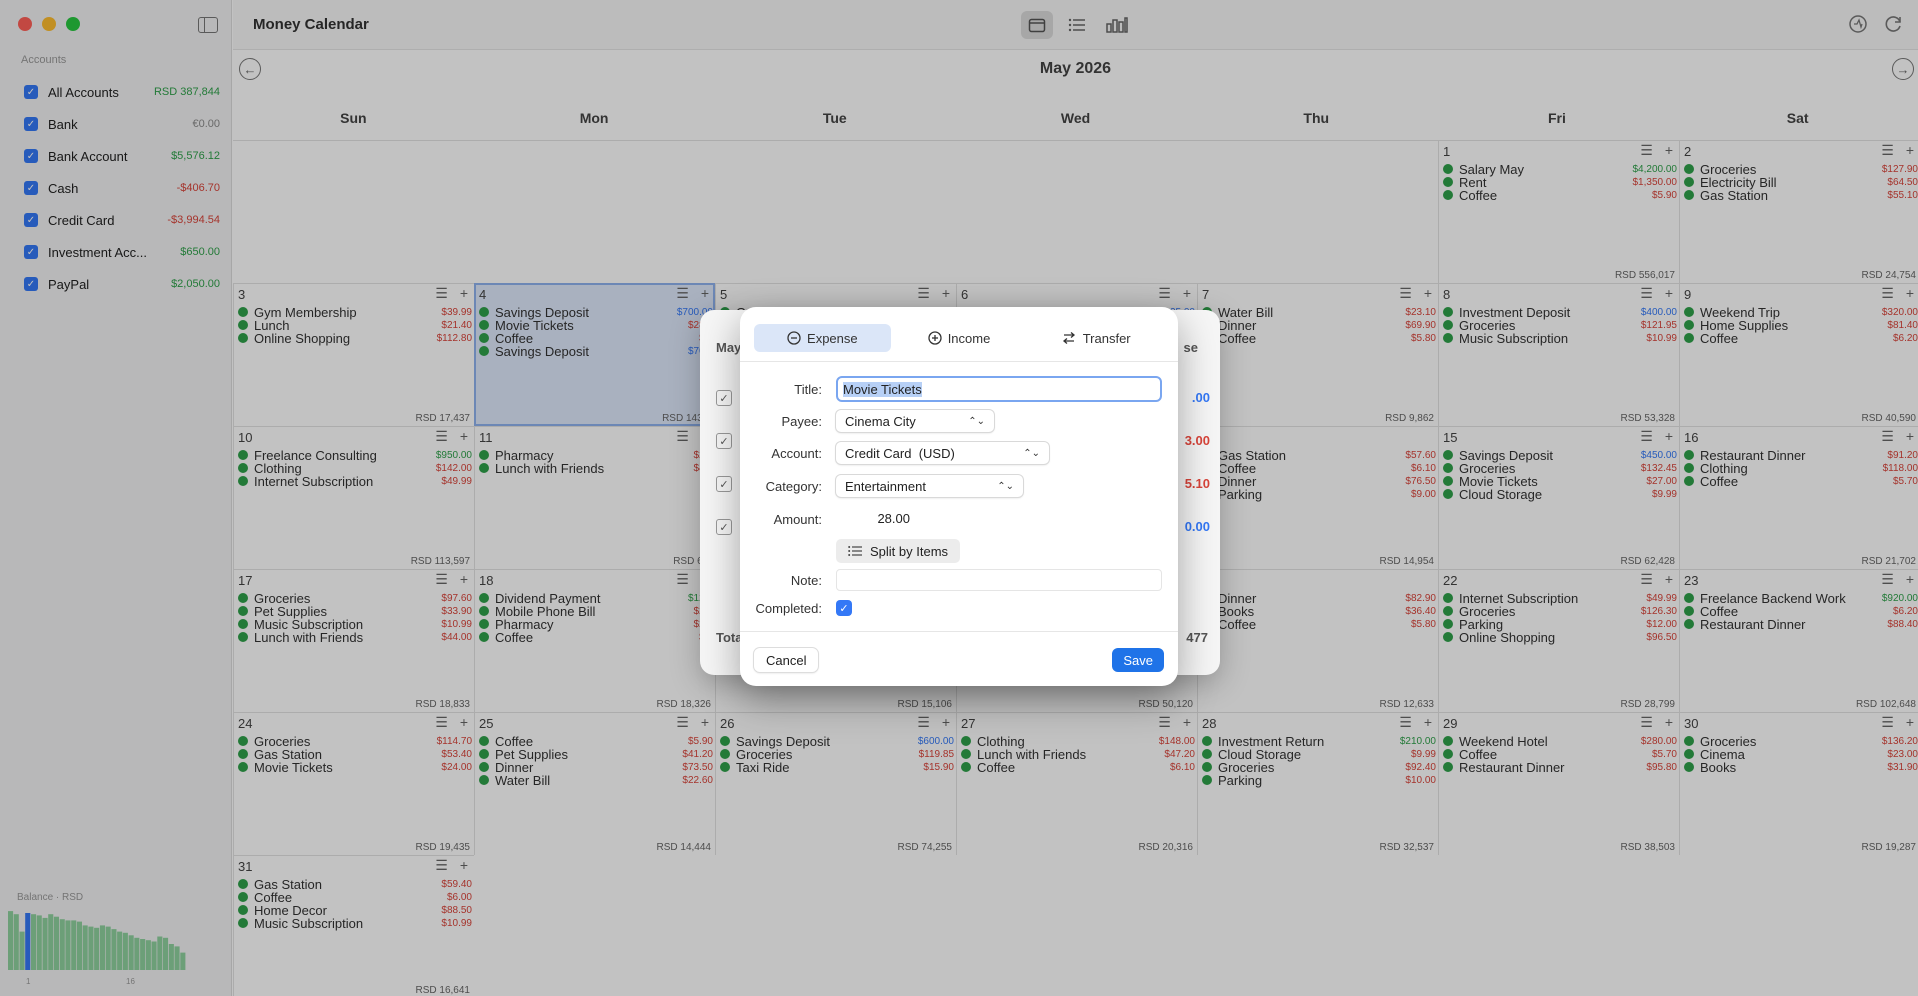  What do you see at coordinates (801, 421) in the screenshot?
I see `payee-label: Payee:` at bounding box center [801, 421].